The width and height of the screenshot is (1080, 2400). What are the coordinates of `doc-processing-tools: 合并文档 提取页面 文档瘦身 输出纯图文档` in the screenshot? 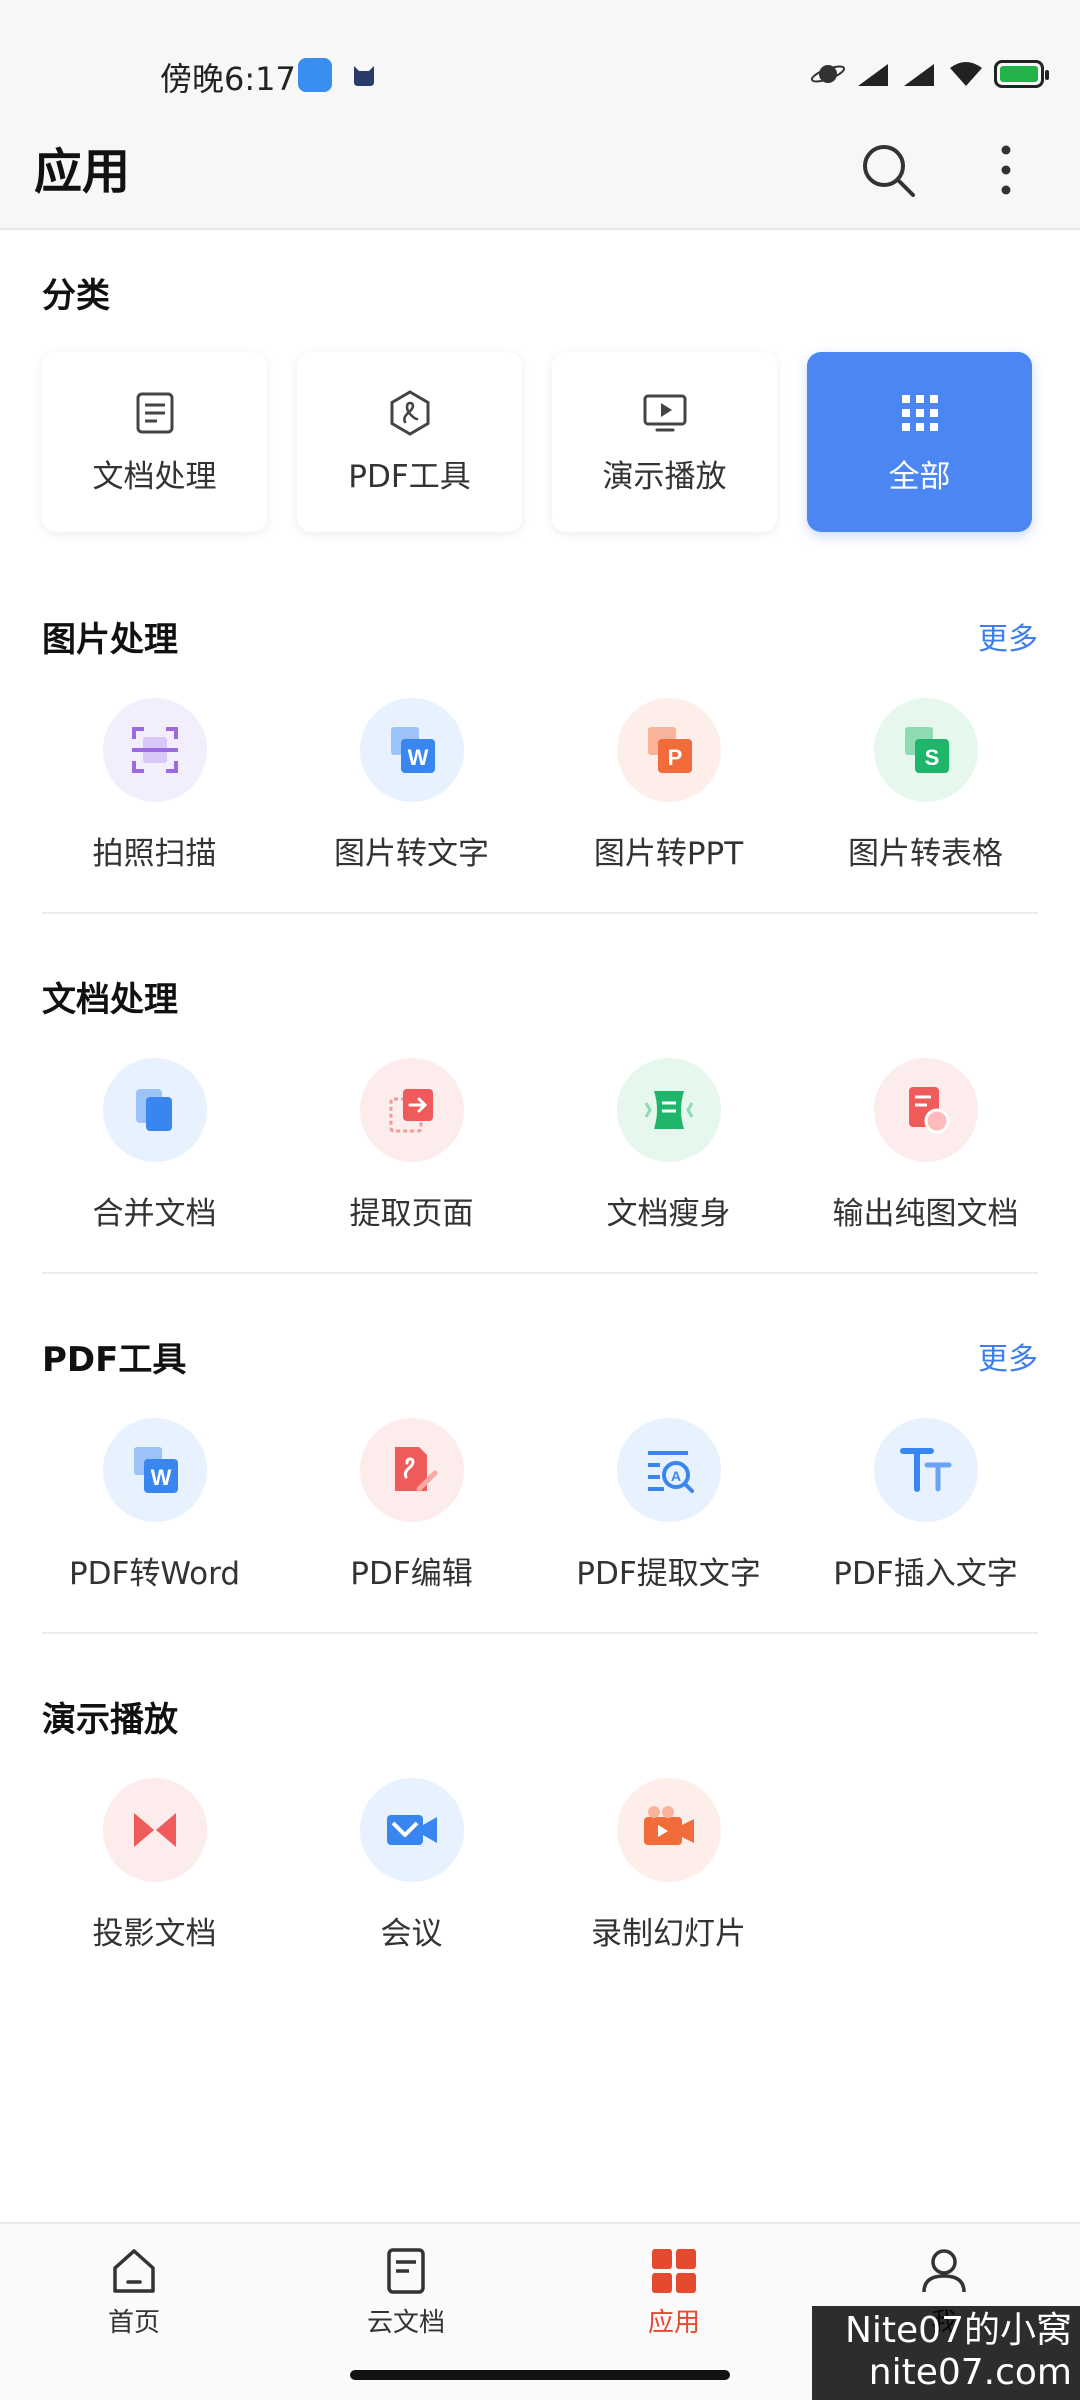 It's located at (541, 1145).